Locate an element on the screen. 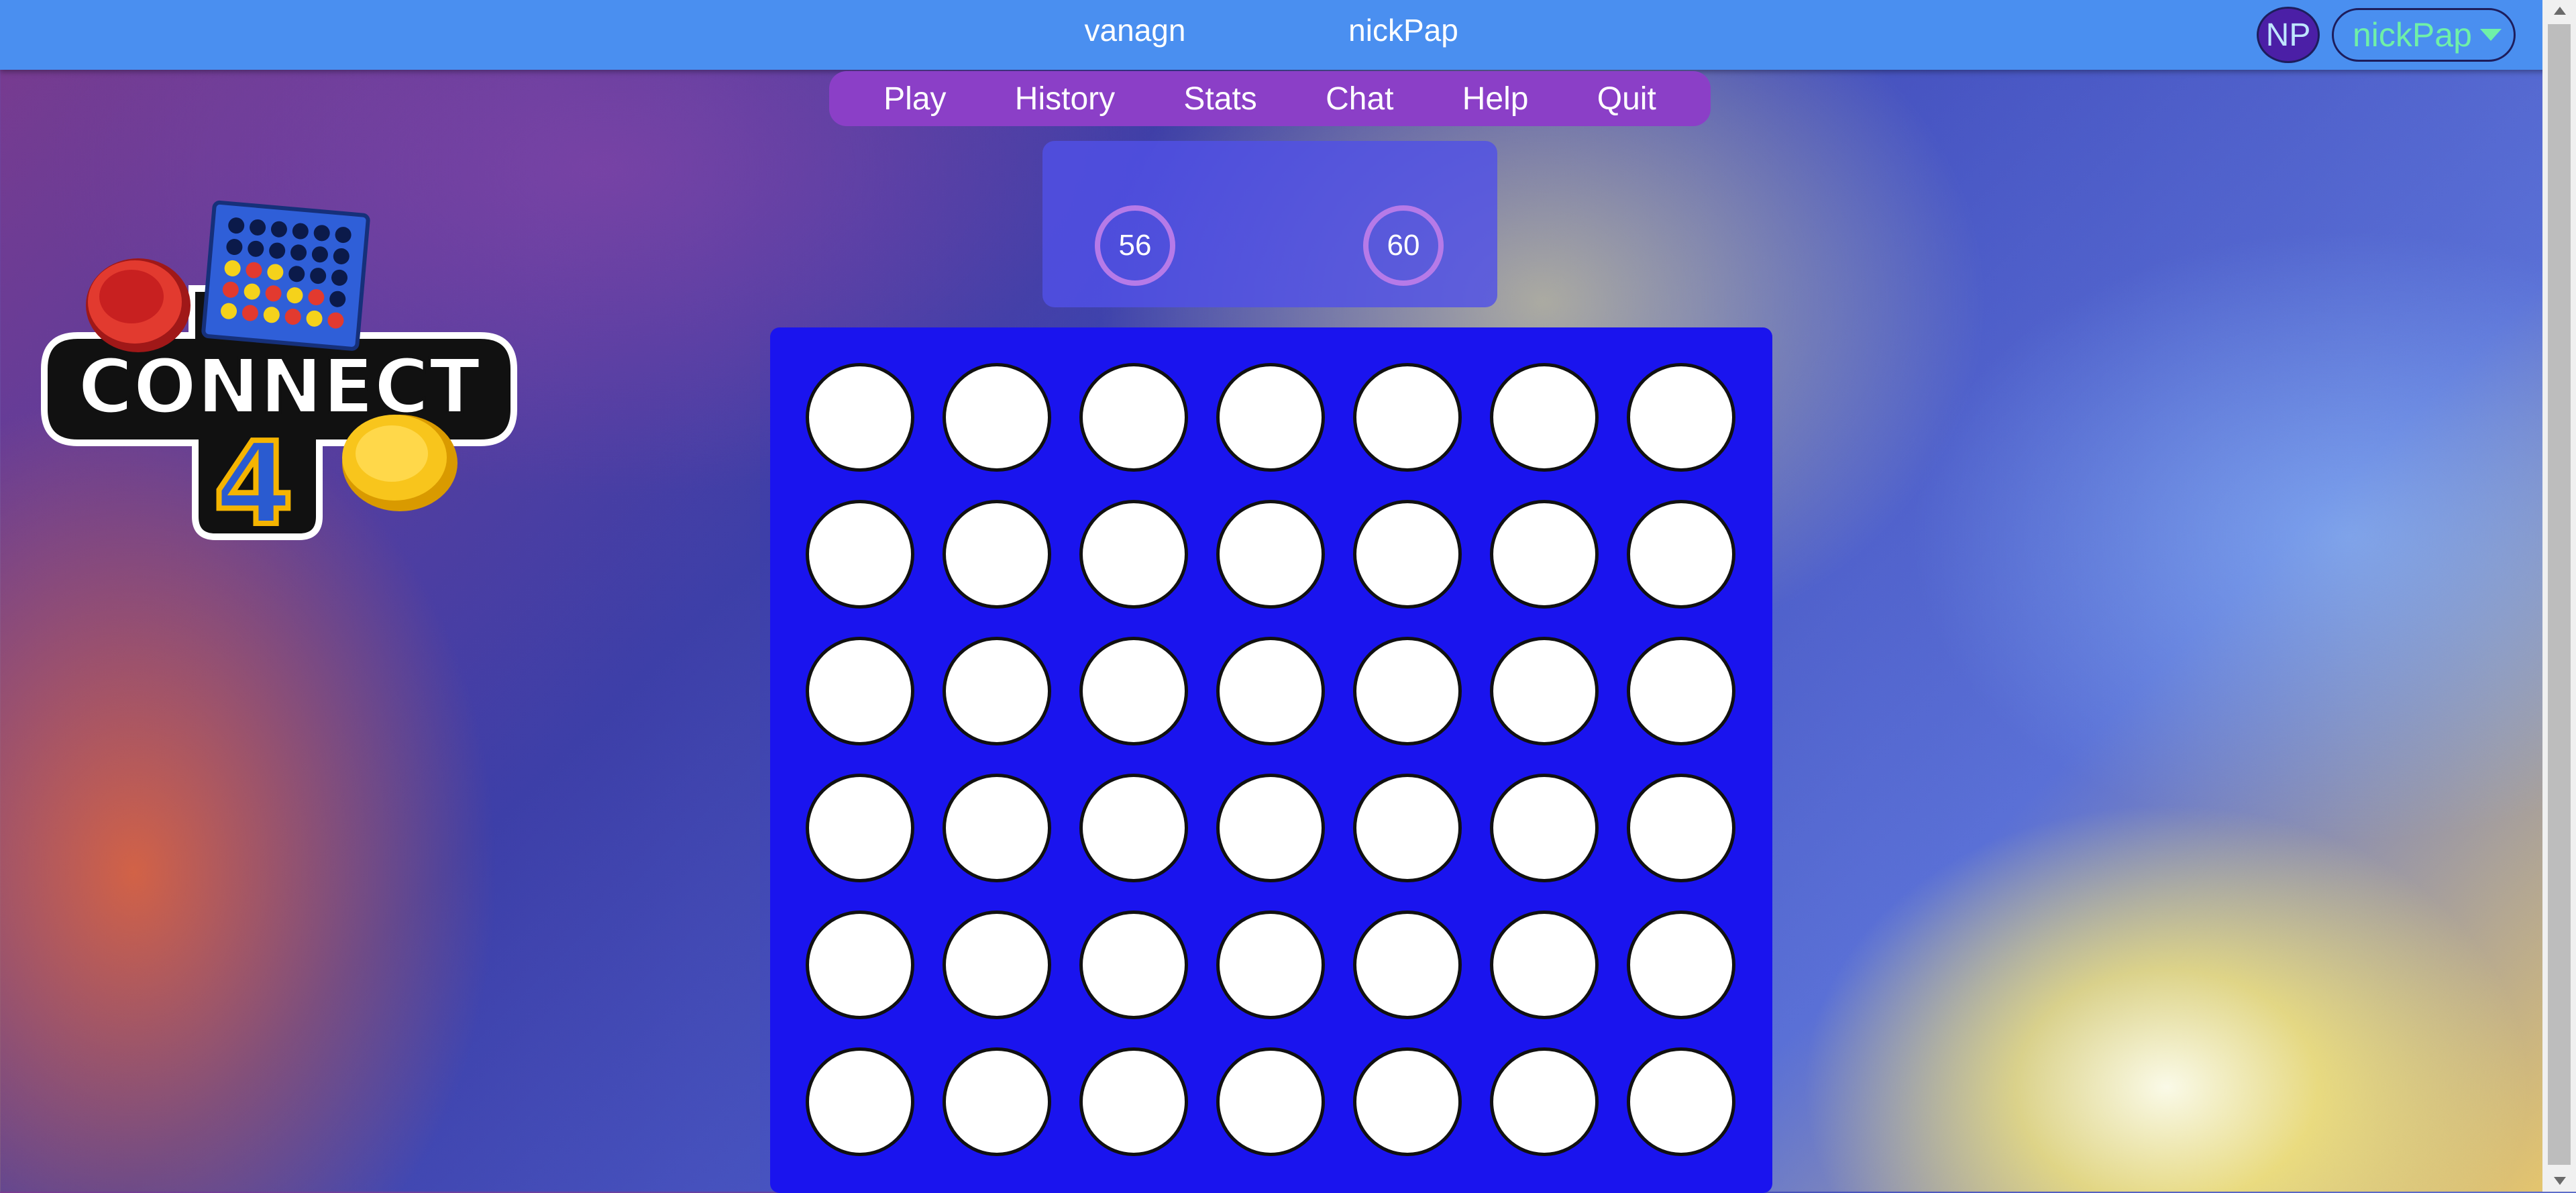 The height and width of the screenshot is (1193, 2576). user-avatar: NP is located at coordinates (2288, 35).